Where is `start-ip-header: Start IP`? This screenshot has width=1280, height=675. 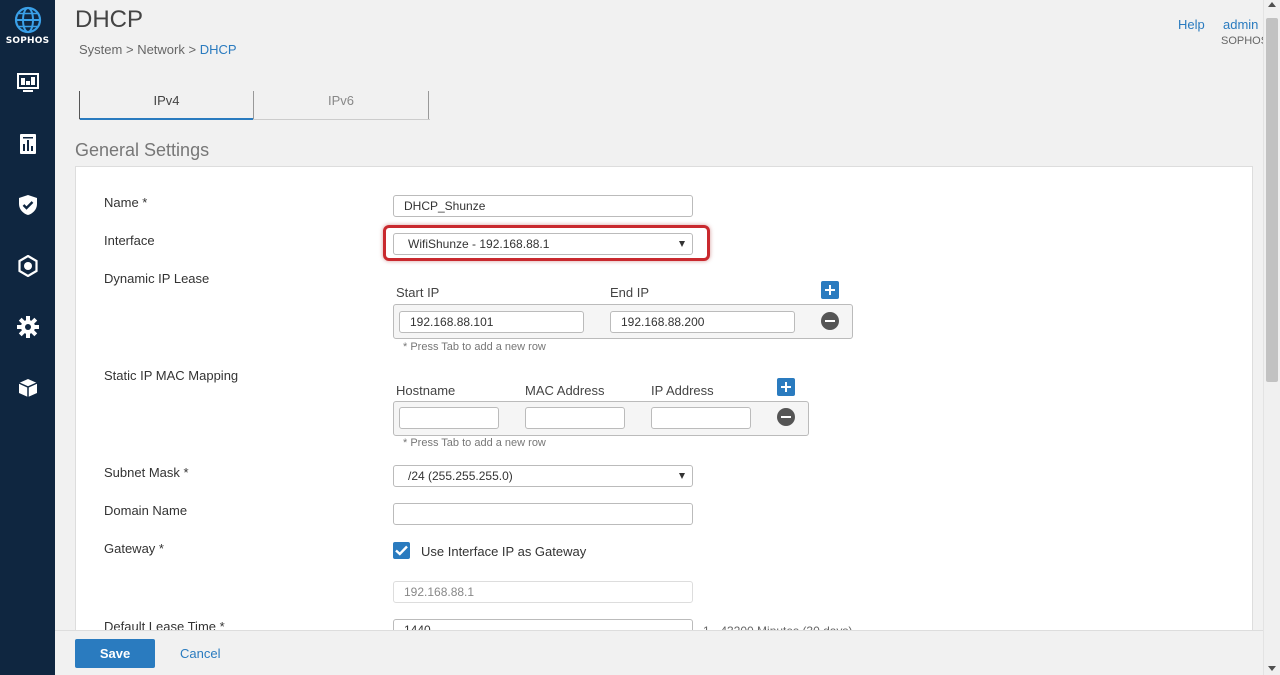 start-ip-header: Start IP is located at coordinates (418, 292).